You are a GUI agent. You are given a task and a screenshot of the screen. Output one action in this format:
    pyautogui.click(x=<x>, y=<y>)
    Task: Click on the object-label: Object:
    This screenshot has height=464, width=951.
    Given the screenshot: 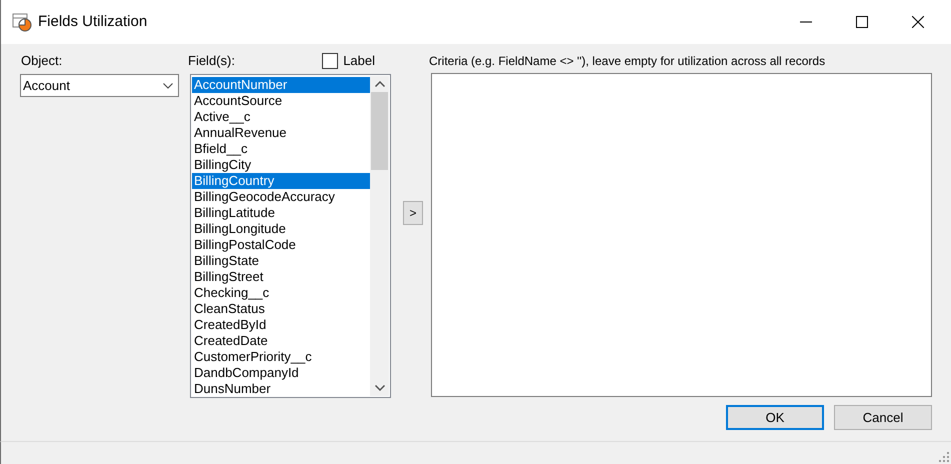 What is the action you would take?
    pyautogui.click(x=41, y=61)
    